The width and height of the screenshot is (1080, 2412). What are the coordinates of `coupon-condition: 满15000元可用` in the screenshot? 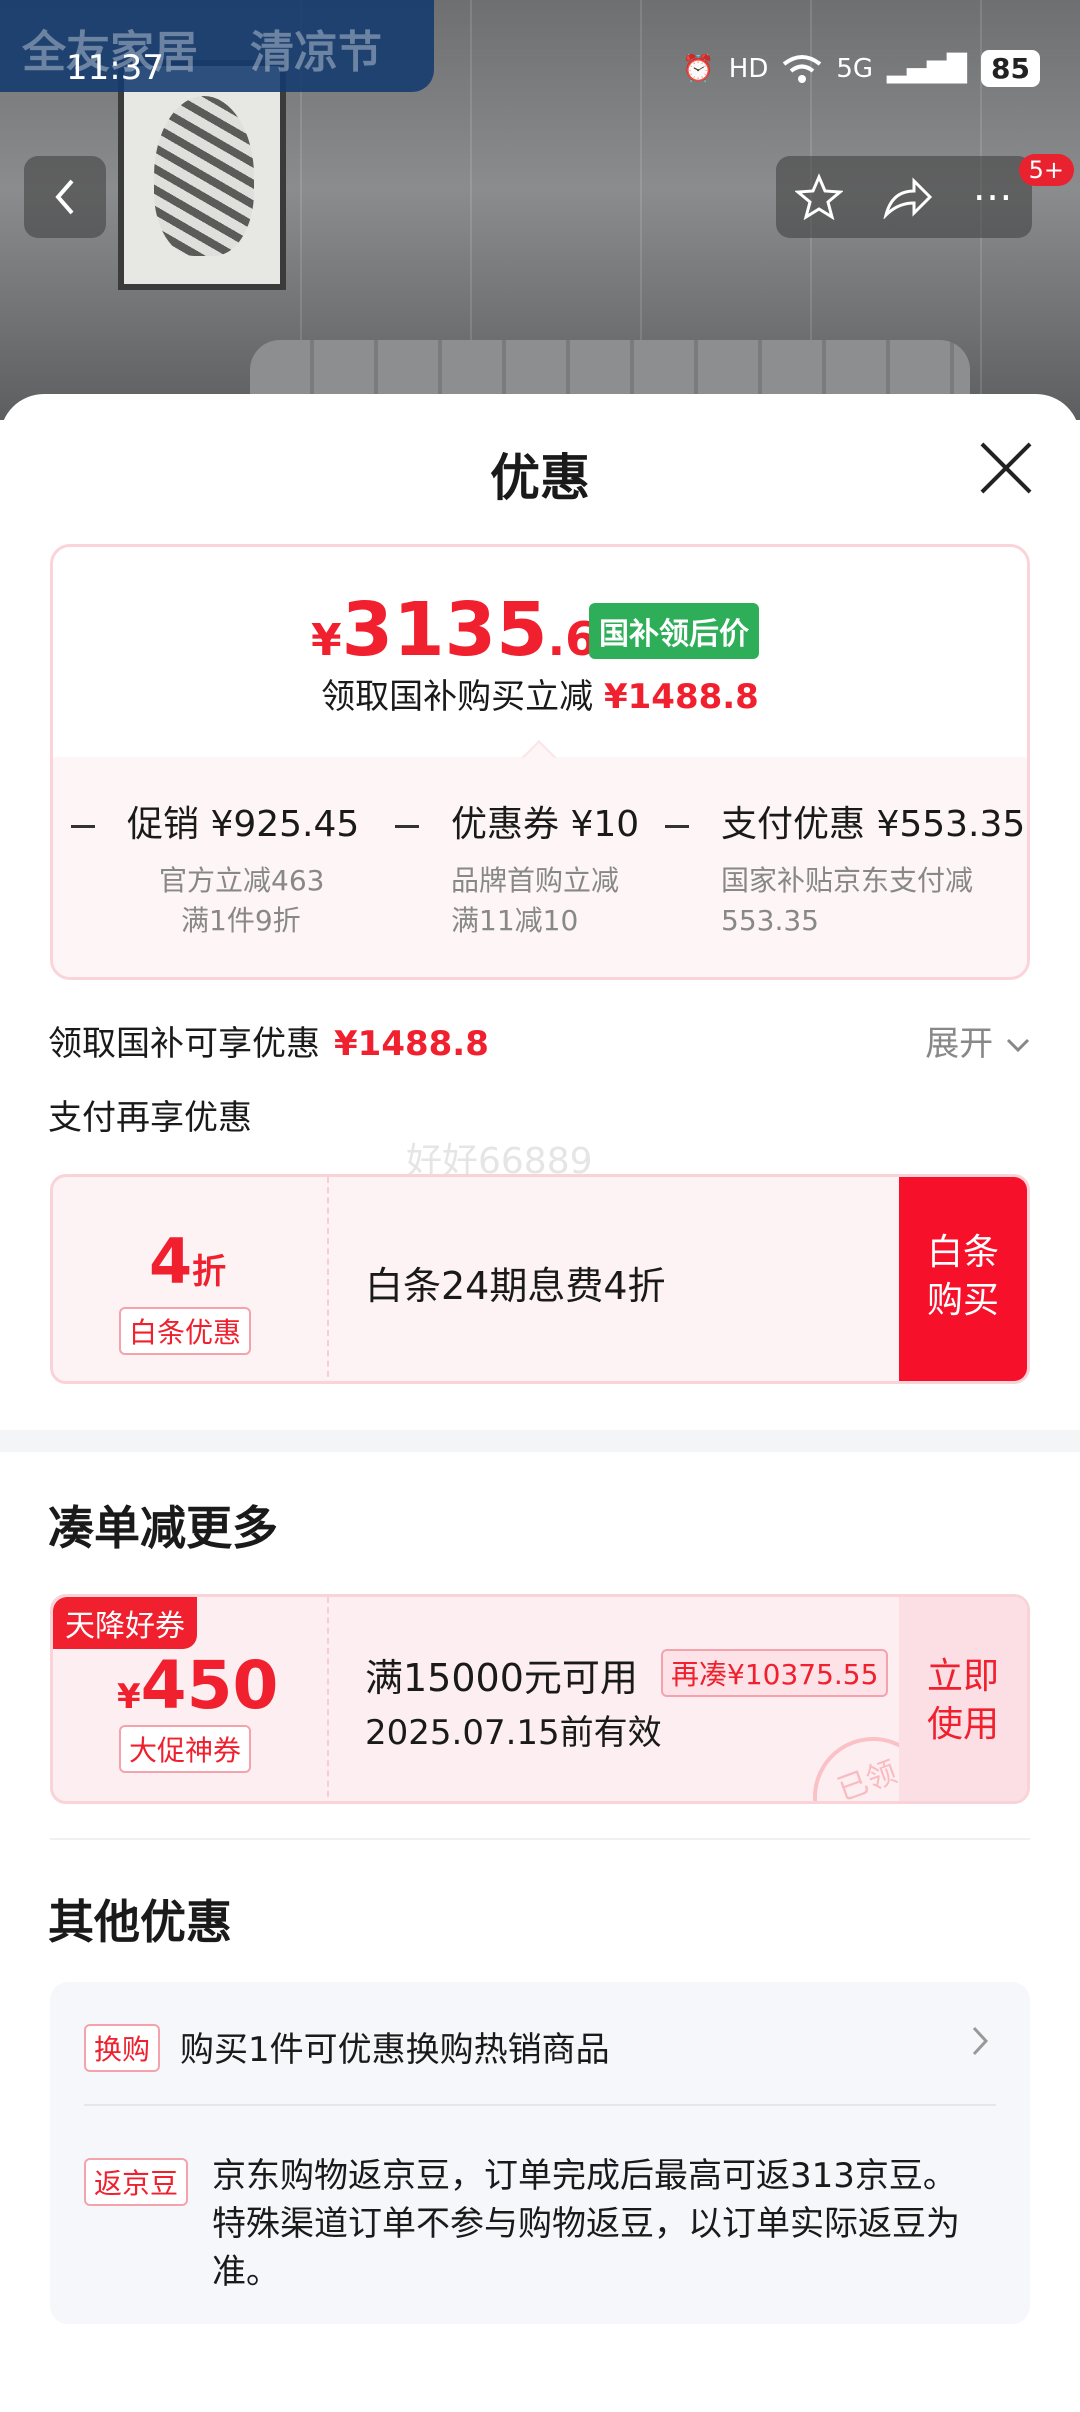 It's located at (501, 1678).